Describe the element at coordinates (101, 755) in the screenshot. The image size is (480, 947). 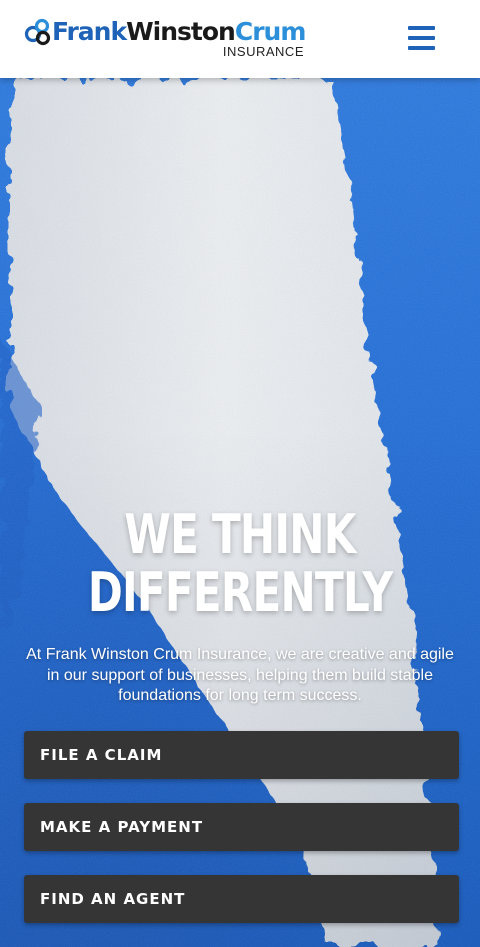
I see `button-label: FILE A CLAIM` at that location.